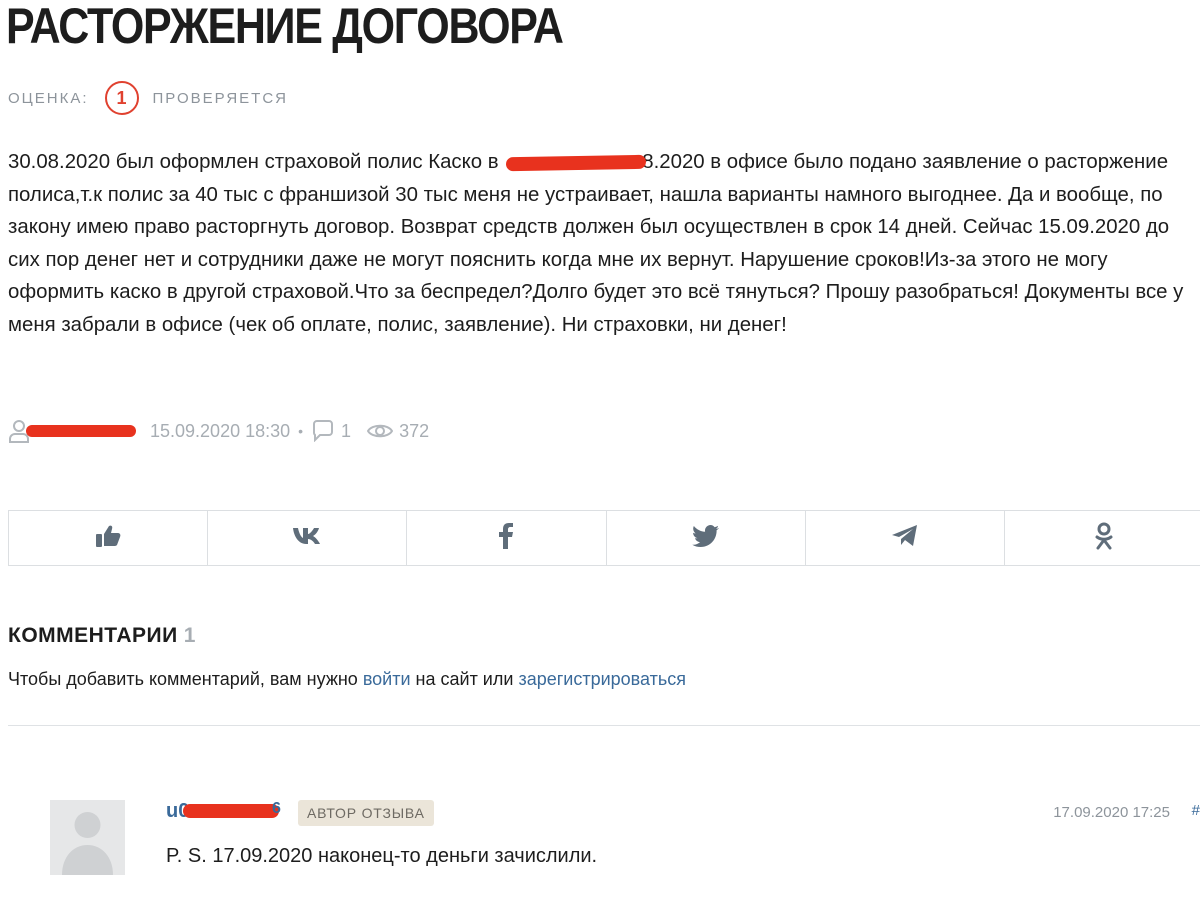 The image size is (1200, 920). I want to click on telegram-icon, so click(905, 538).